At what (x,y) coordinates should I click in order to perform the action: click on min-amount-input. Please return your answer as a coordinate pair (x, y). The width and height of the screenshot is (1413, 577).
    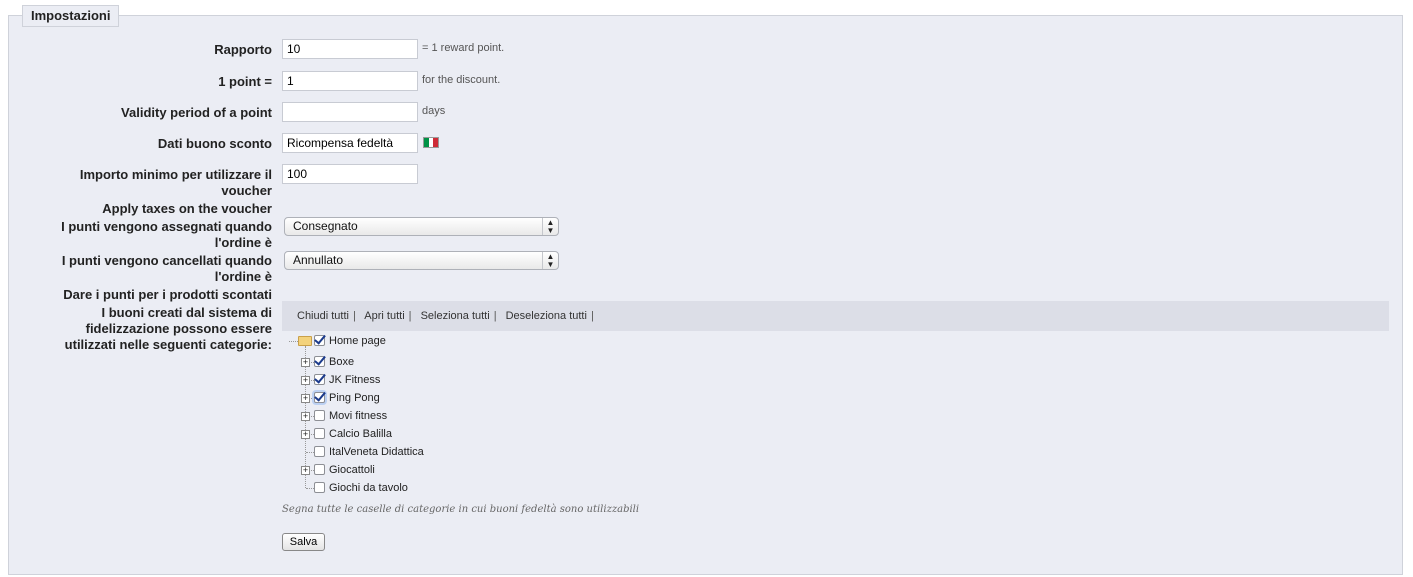
    Looking at the image, I should click on (350, 174).